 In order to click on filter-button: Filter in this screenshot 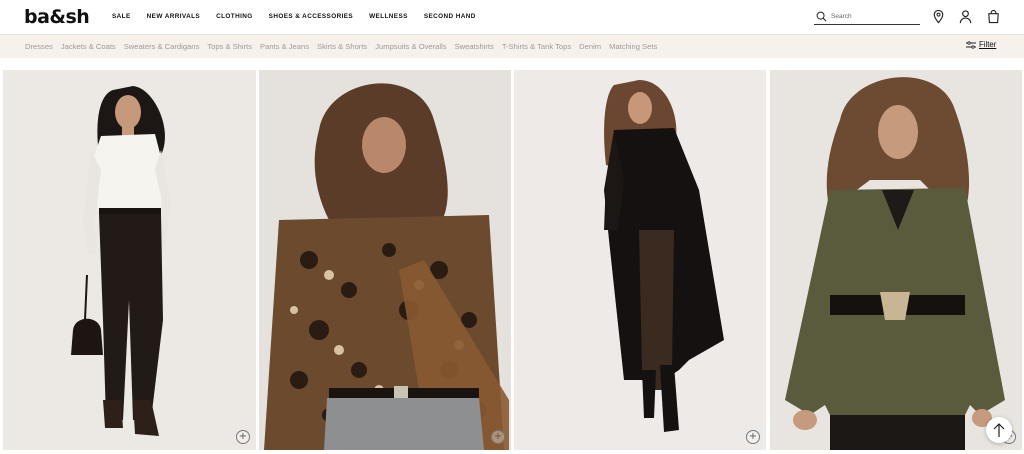, I will do `click(981, 44)`.